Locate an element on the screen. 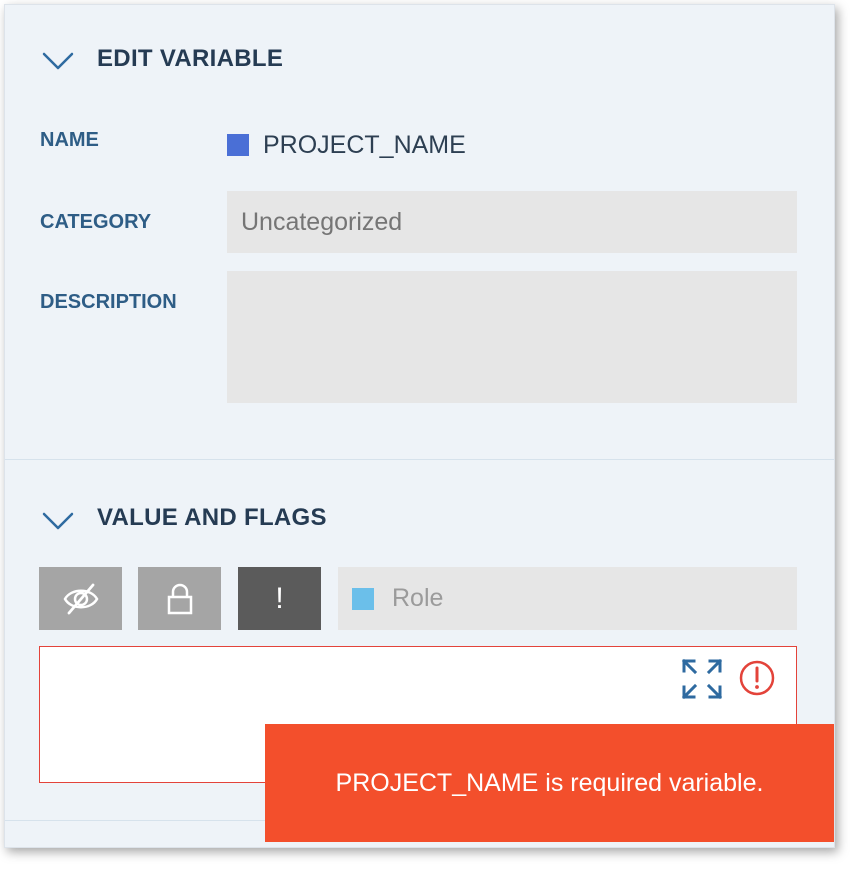 The width and height of the screenshot is (861, 876). role-color-swatch is located at coordinates (363, 598).